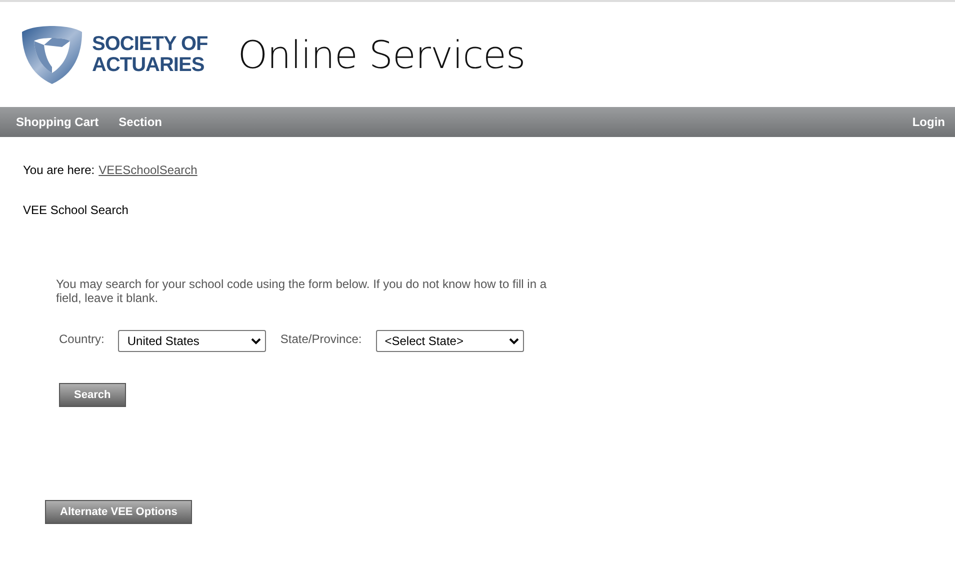 This screenshot has width=955, height=584. Describe the element at coordinates (140, 122) in the screenshot. I see `nav-link: Section` at that location.